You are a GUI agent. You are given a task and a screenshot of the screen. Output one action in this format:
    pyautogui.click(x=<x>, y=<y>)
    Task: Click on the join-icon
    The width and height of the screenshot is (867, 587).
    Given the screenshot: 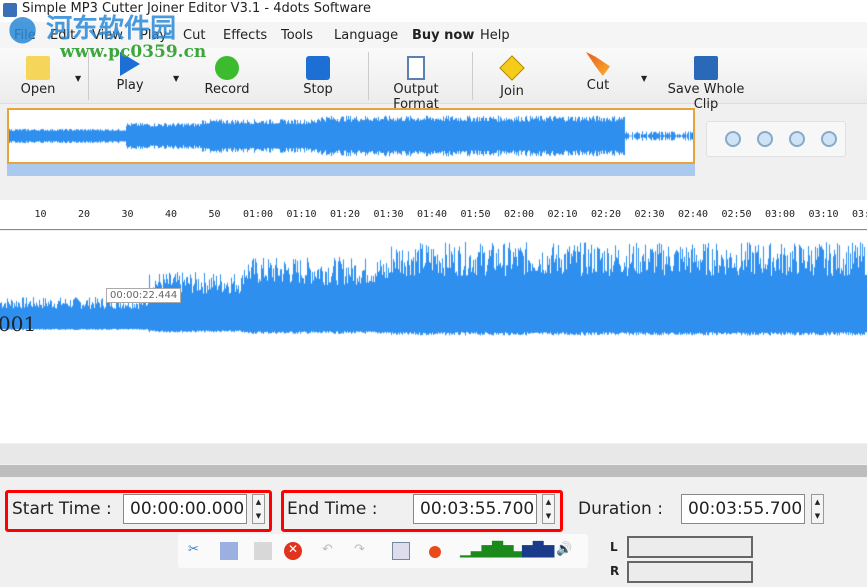 What is the action you would take?
    pyautogui.click(x=512, y=68)
    